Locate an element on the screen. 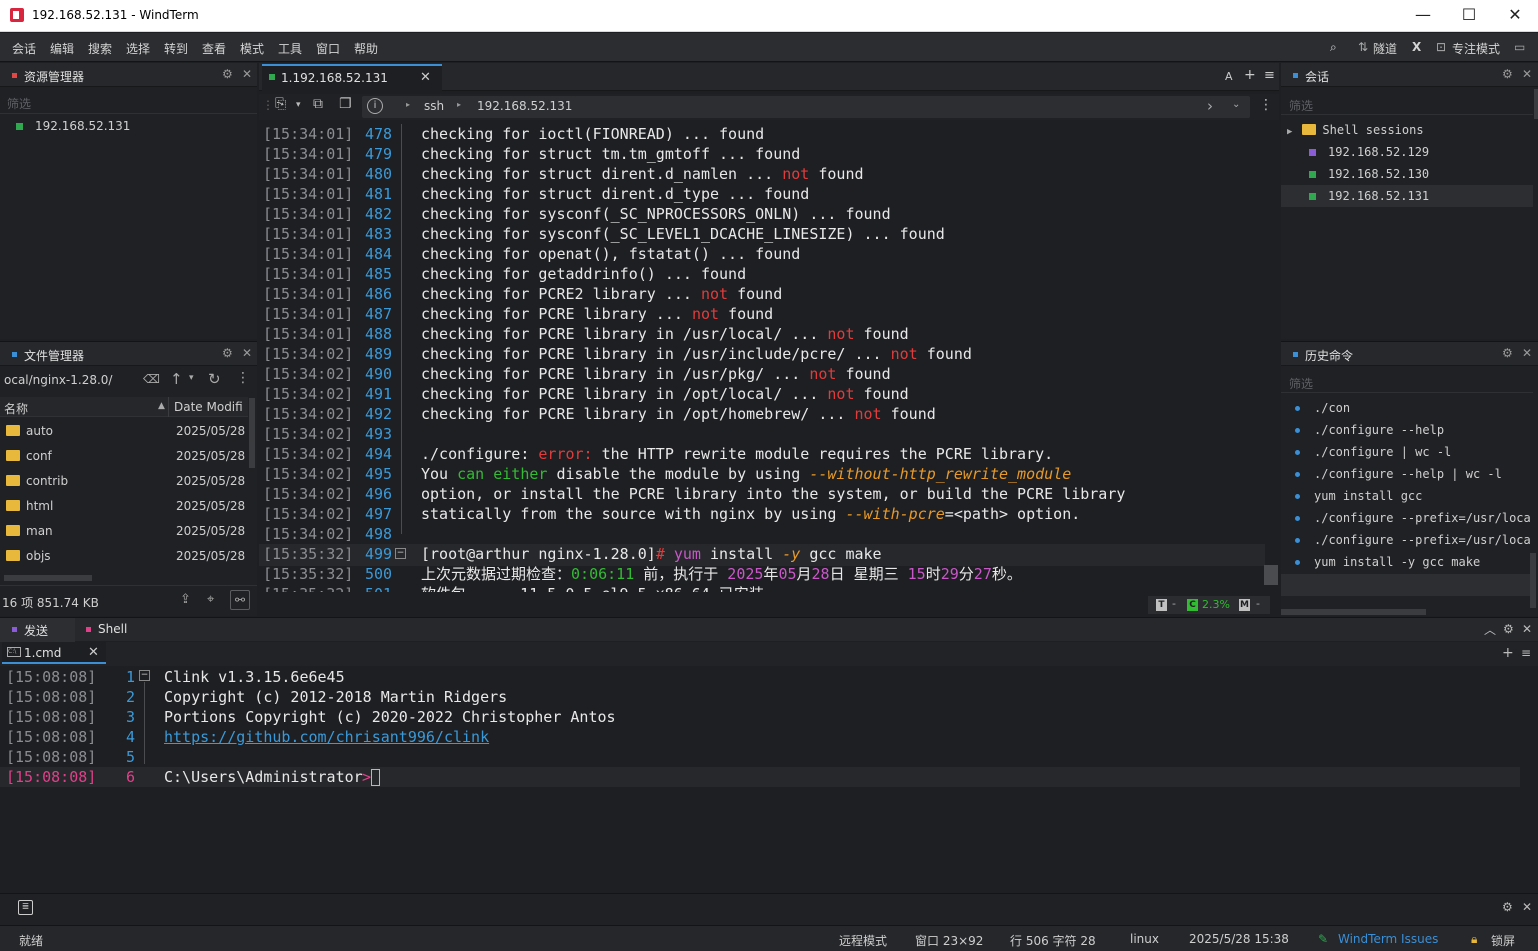 The width and height of the screenshot is (1538, 951). focus-mode-button: 专注模式 is located at coordinates (1476, 48).